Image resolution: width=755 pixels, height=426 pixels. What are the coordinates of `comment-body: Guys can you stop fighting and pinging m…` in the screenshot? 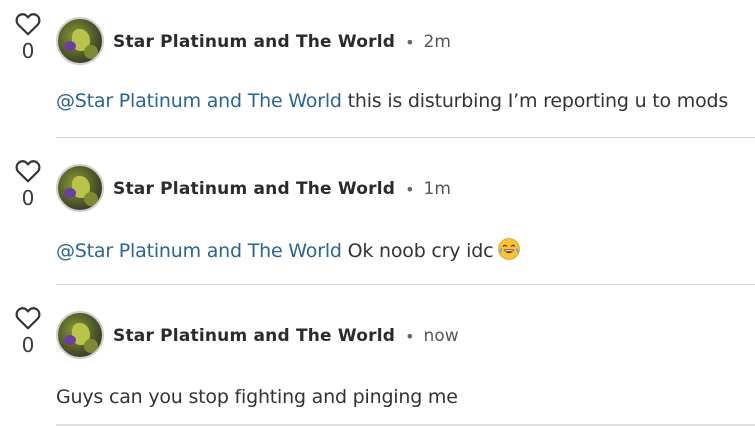 It's located at (257, 397).